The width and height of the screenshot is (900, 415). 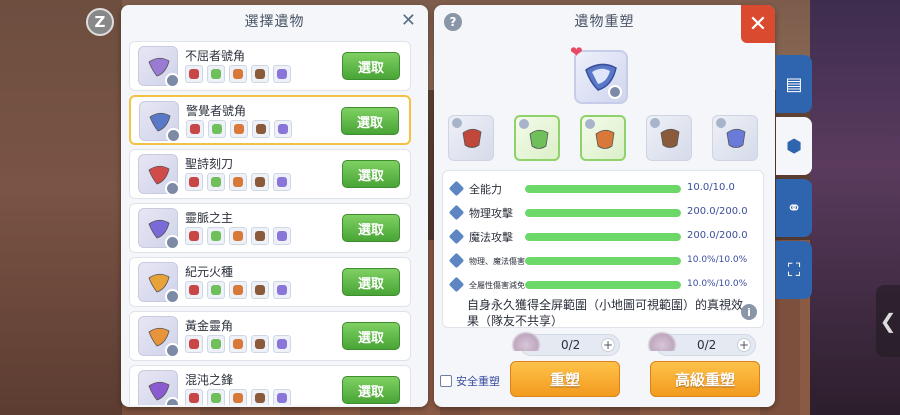 What do you see at coordinates (209, 326) in the screenshot?
I see `relic-name: 黃金靈角` at bounding box center [209, 326].